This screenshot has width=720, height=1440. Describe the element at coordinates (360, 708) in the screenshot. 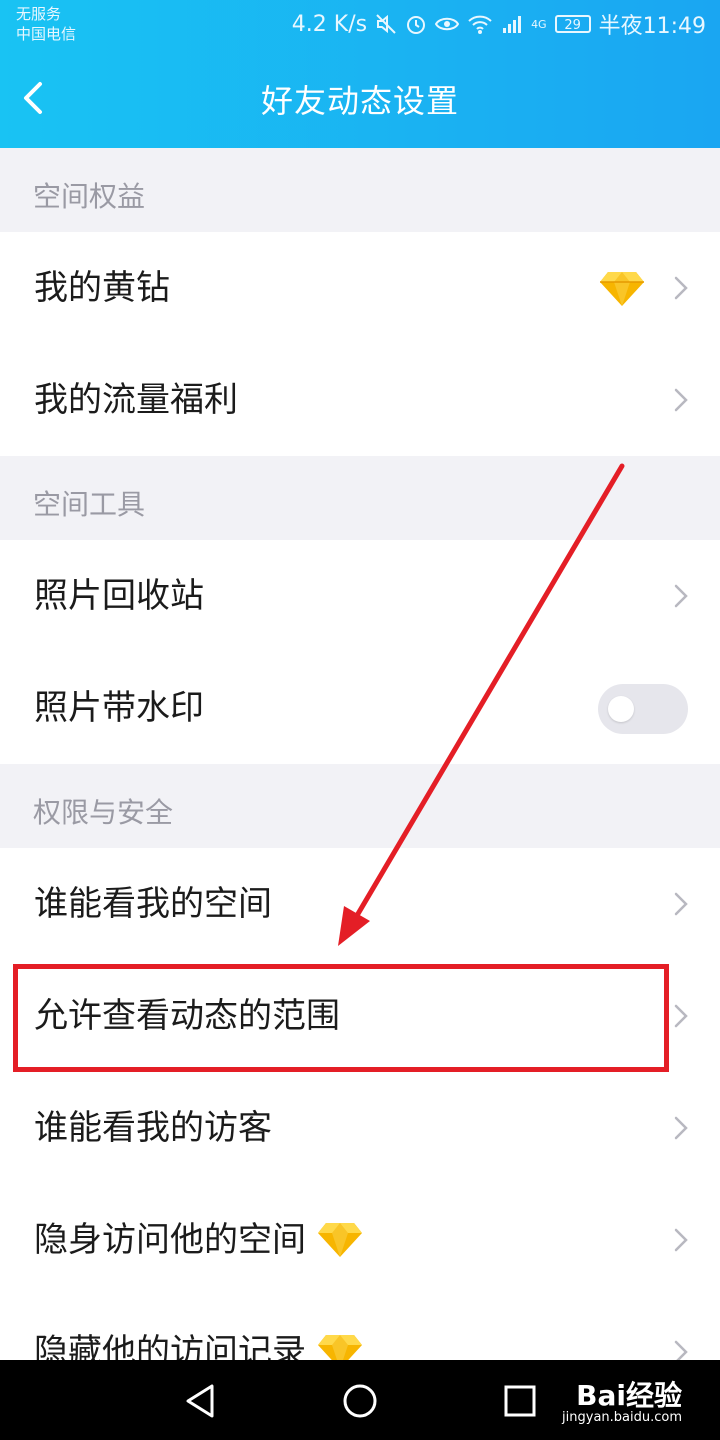

I see `row-photo-watermark: 照片带水印` at that location.